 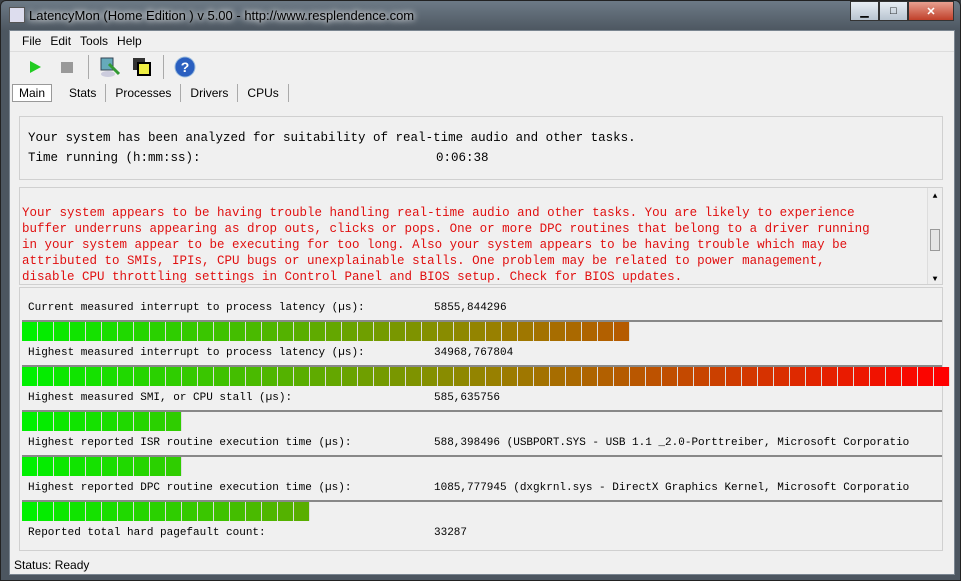 What do you see at coordinates (210, 93) in the screenshot?
I see `tab-drivers: Drivers` at bounding box center [210, 93].